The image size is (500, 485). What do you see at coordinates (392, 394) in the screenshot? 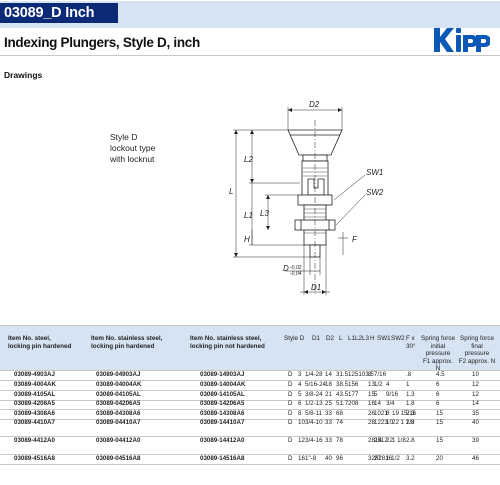
I see `table-cell-sw2: 9/16` at bounding box center [392, 394].